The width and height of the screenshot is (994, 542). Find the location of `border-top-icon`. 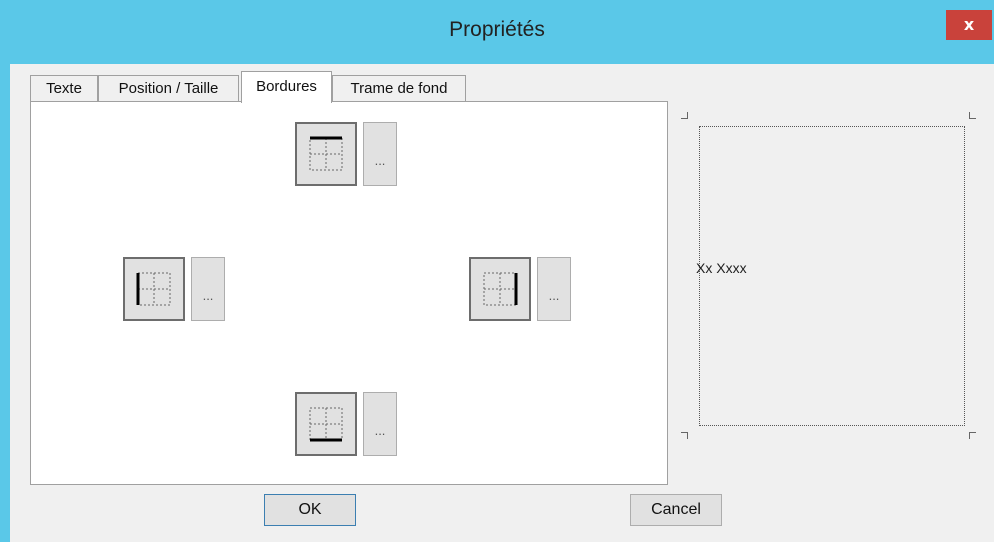

border-top-icon is located at coordinates (326, 153).